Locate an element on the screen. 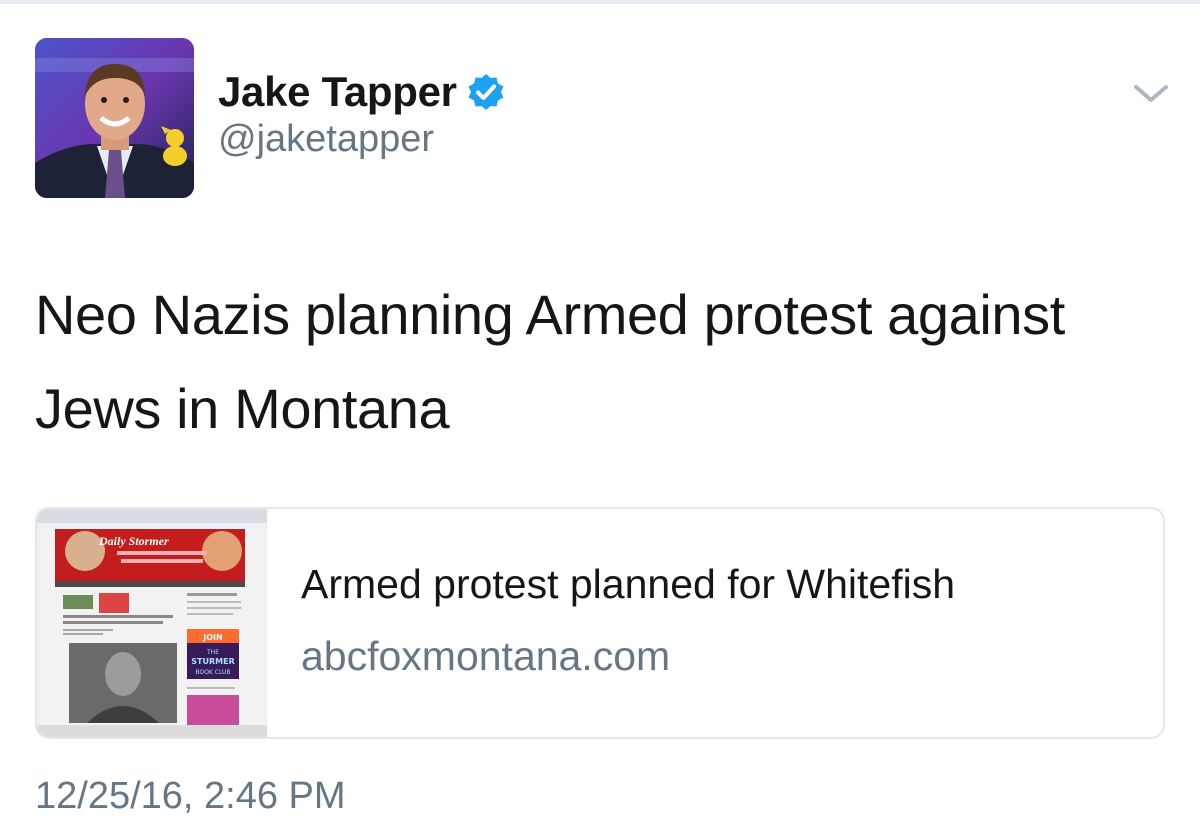 This screenshot has width=1200, height=829. link-card-domain: abcfoxmontana.com is located at coordinates (485, 656).